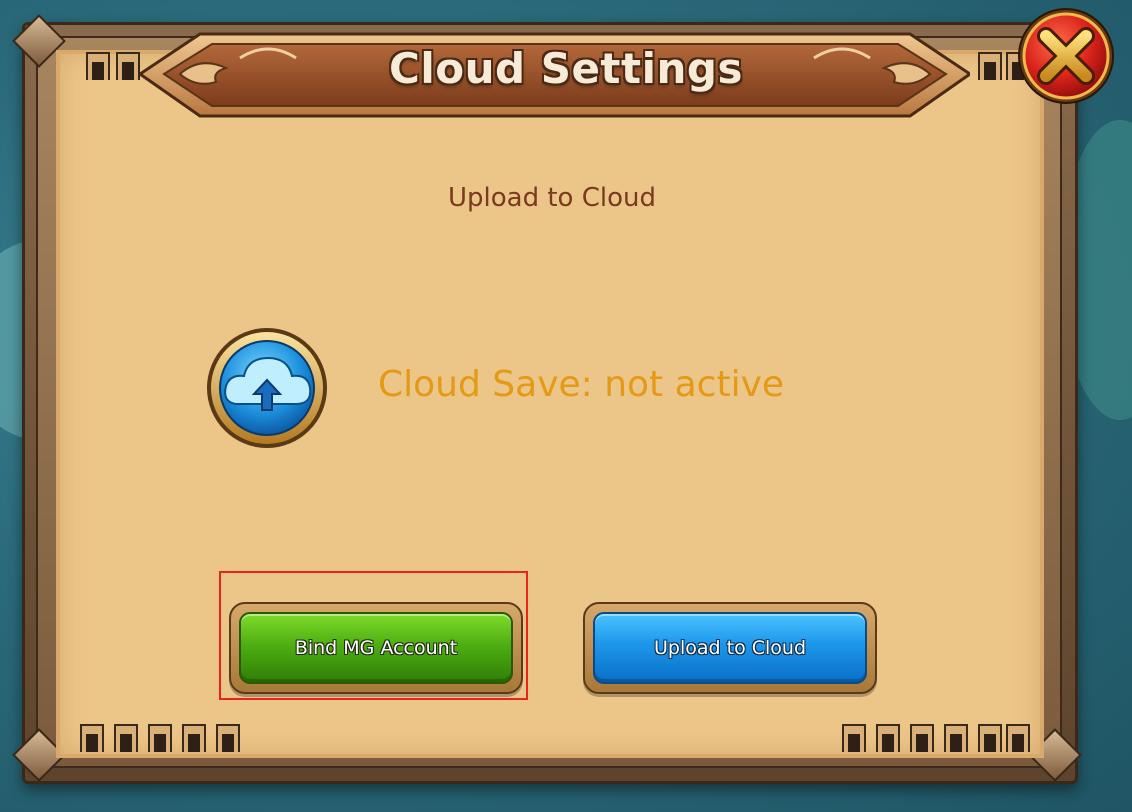 The height and width of the screenshot is (812, 1132). I want to click on close-x-icon, so click(1066, 56).